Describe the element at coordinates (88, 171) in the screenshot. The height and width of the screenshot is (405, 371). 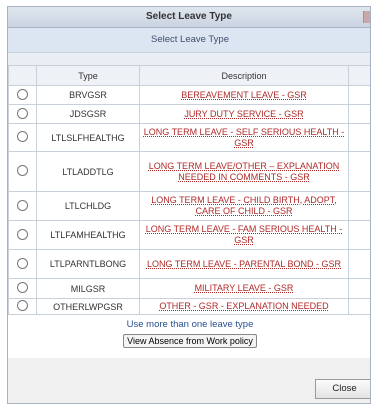
I see `type-cell: LTLADDTLG` at that location.